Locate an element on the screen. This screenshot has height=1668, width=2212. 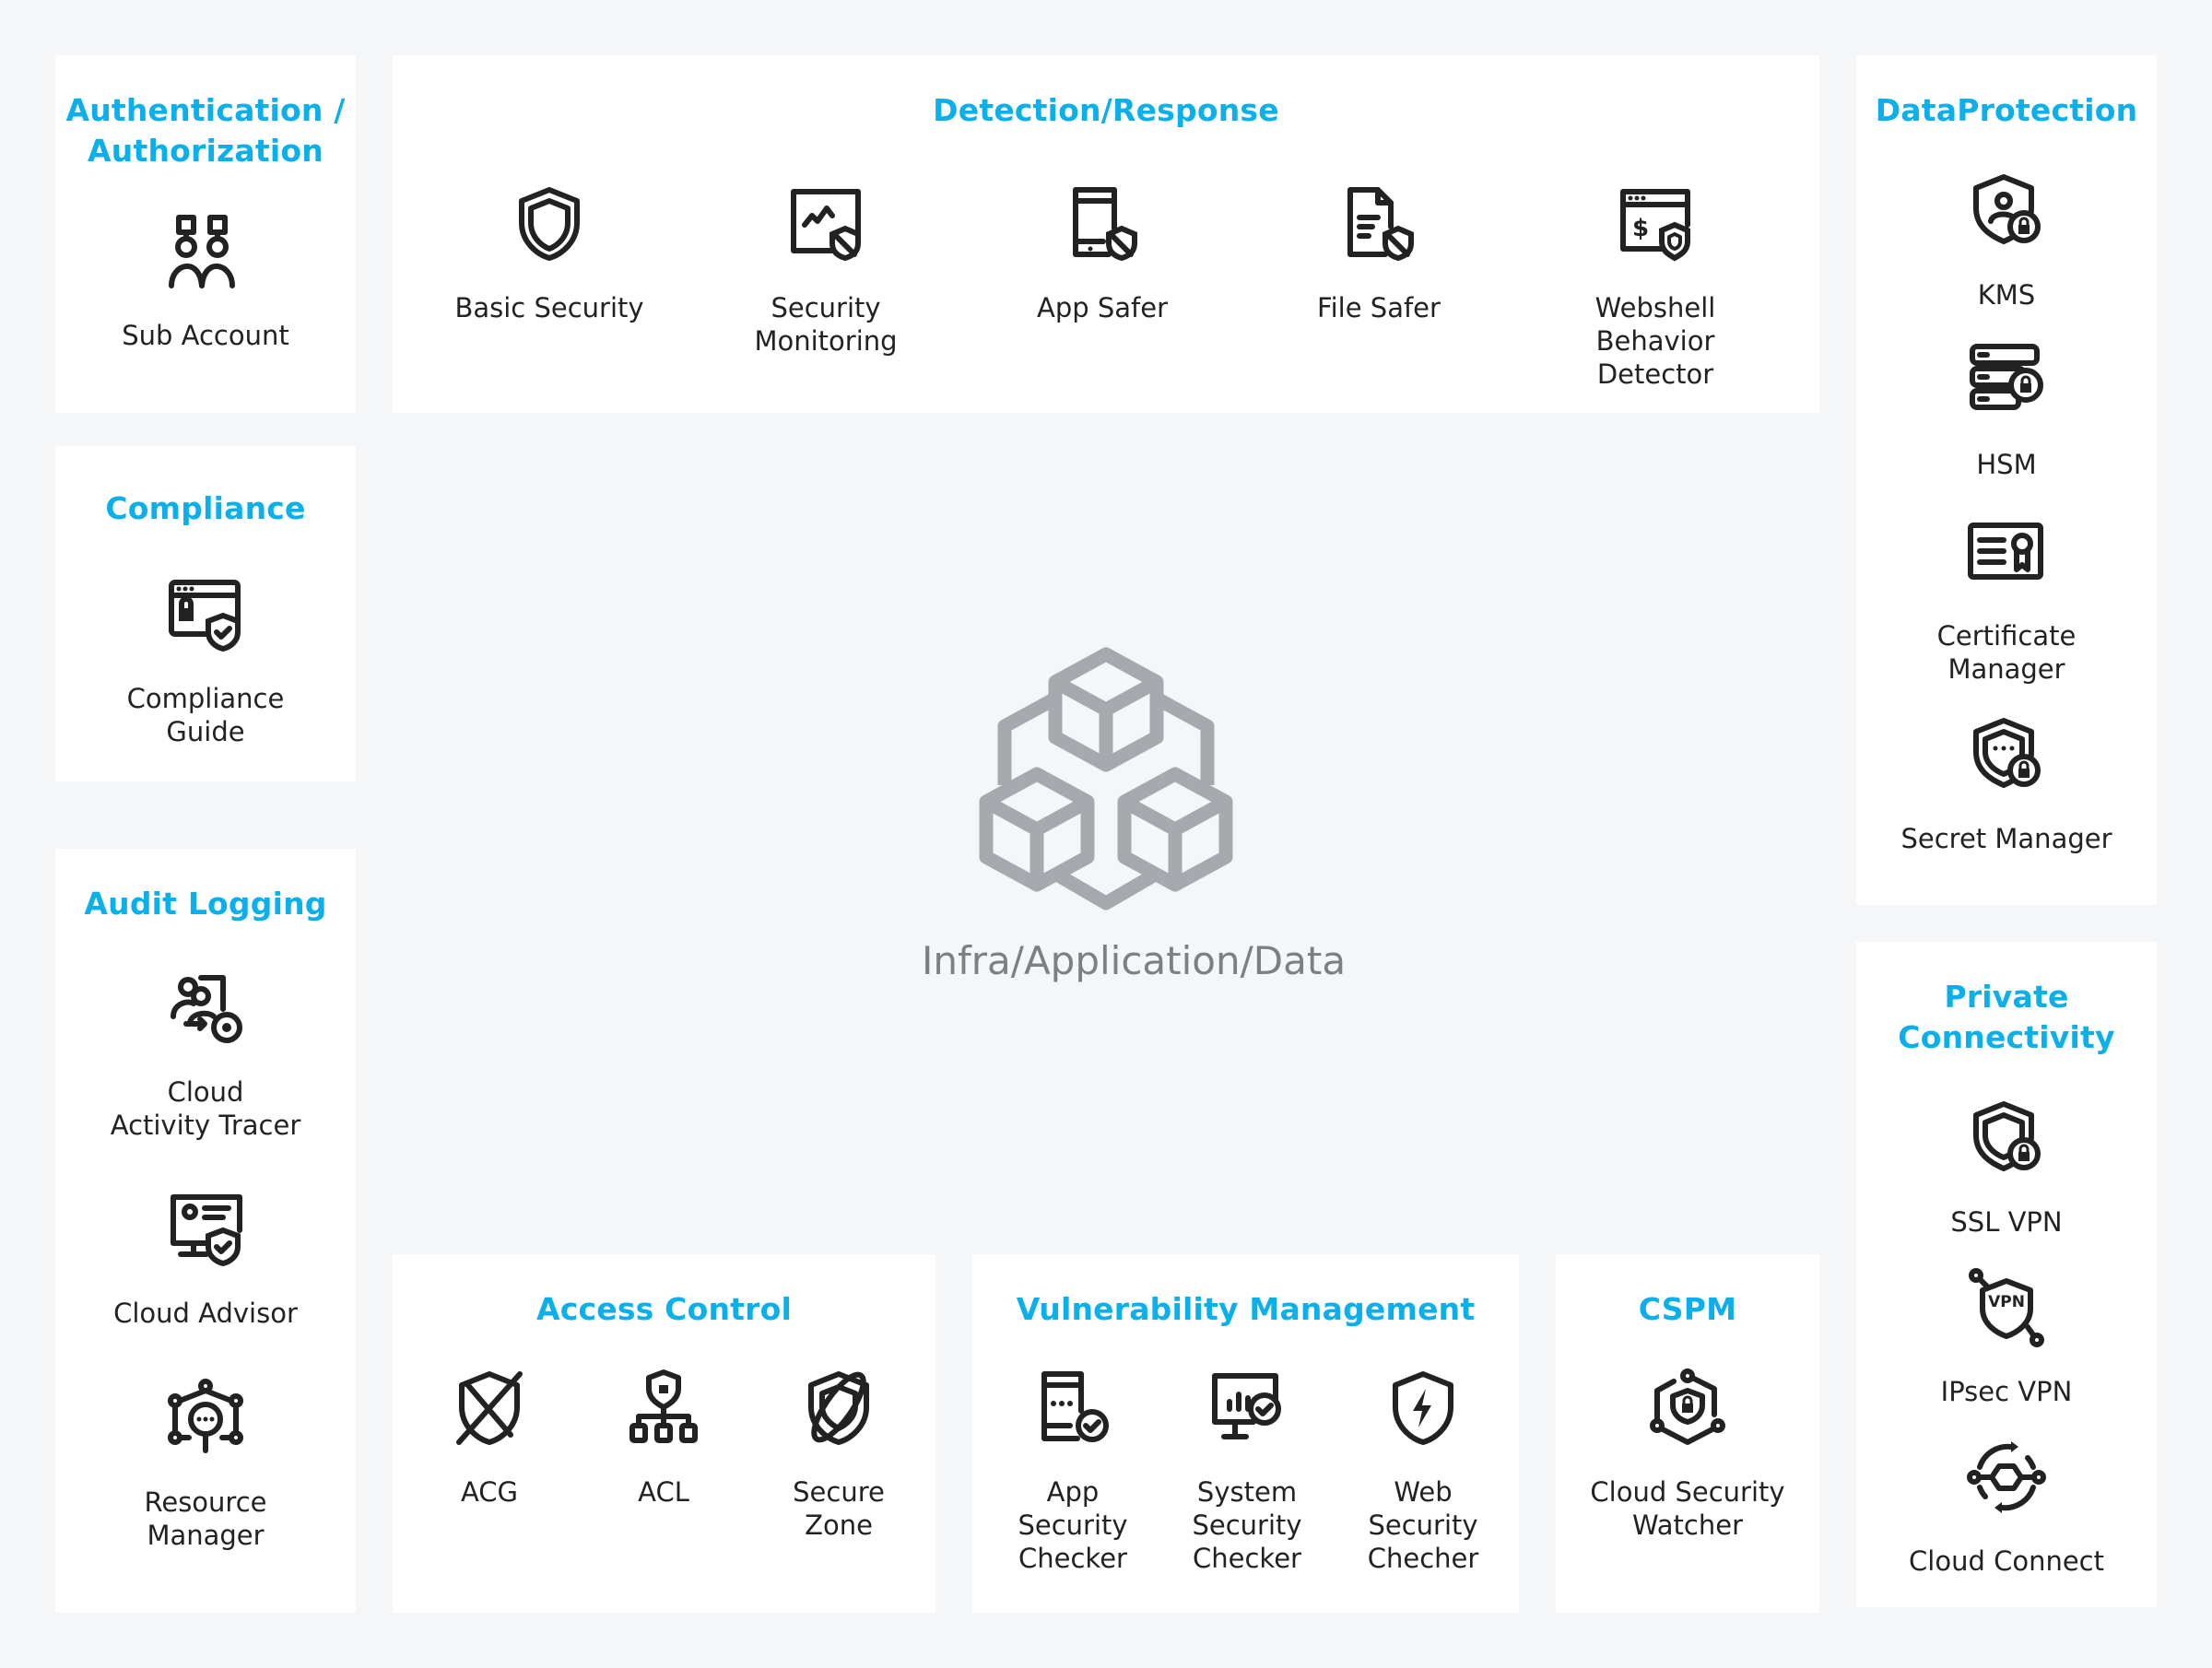
monitor-check-icon is located at coordinates (1246, 1406).